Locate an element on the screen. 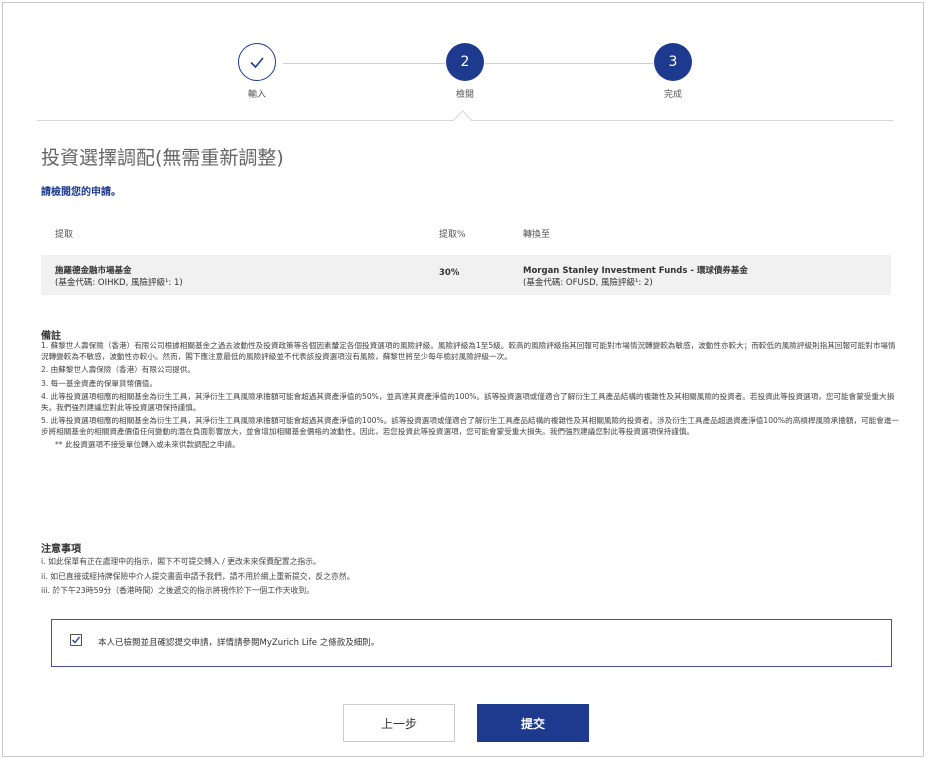 Image resolution: width=928 pixels, height=759 pixels. confirm-box: 本人已檢閱並且確認提交申請，詳情請參閱MyZurich Life 之條款及細則。 is located at coordinates (471, 643).